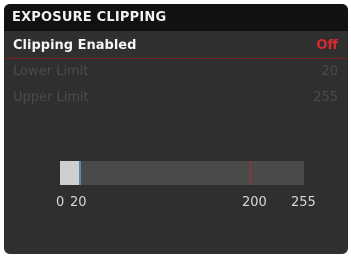 The width and height of the screenshot is (351, 258). Describe the element at coordinates (51, 71) in the screenshot. I see `lower-limit-label: Lower Limit` at that location.